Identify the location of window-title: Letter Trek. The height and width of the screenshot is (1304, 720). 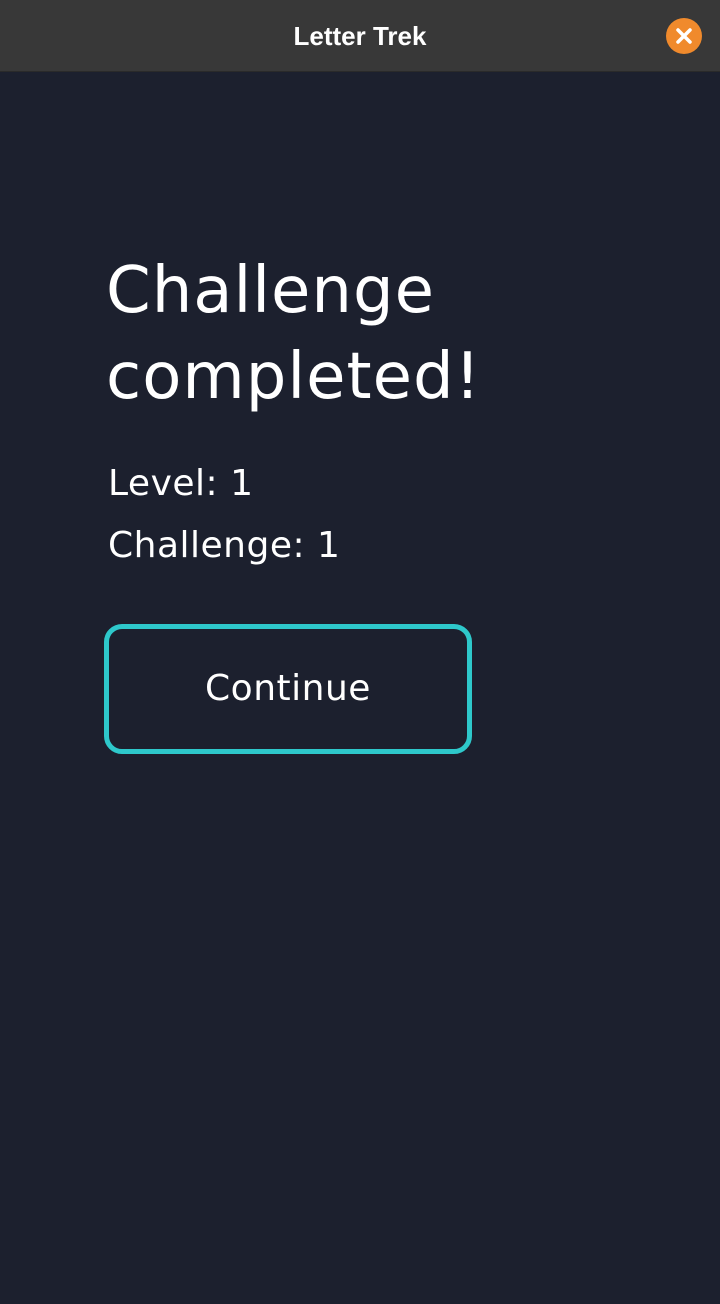
(360, 36).